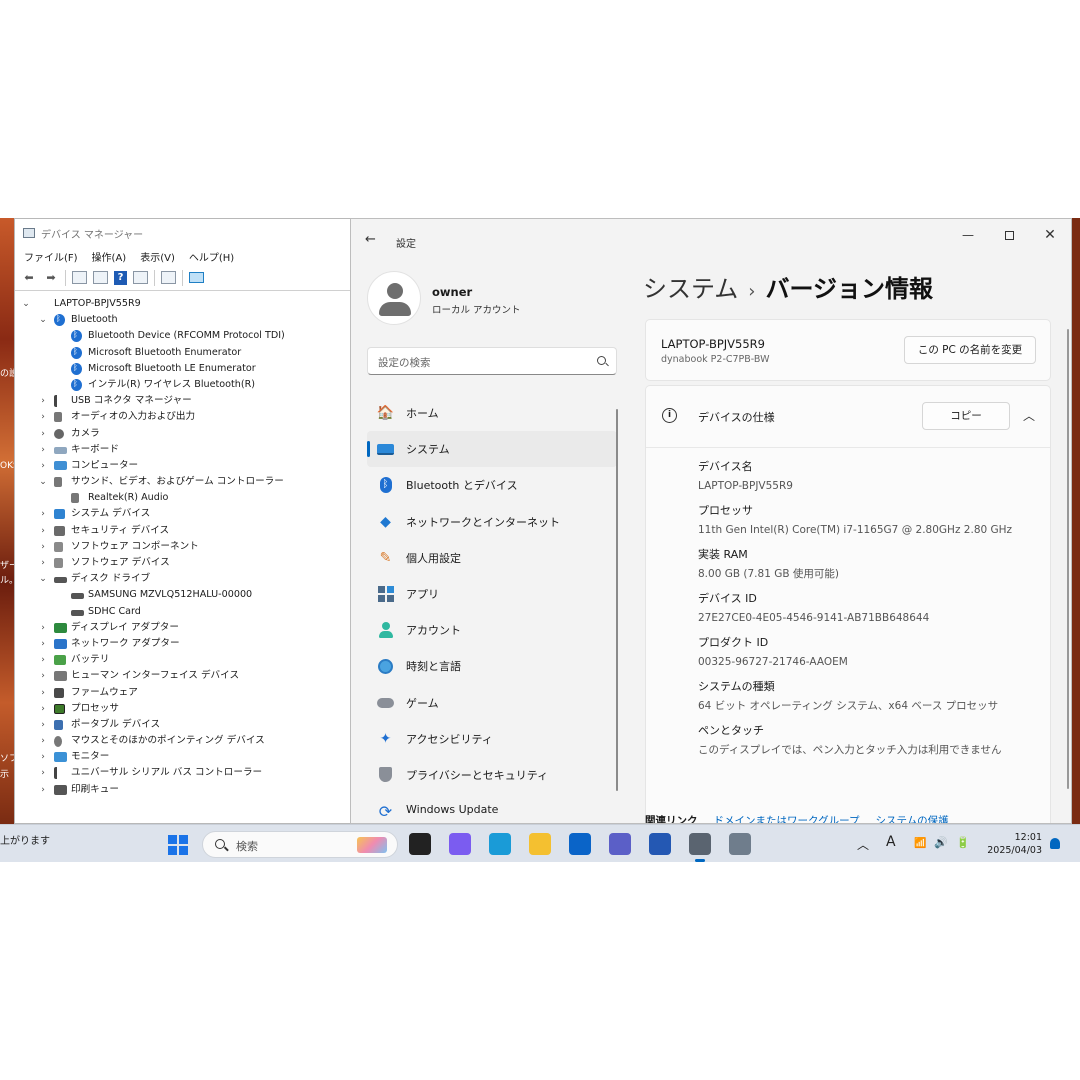  I want to click on close-button: ✕, so click(1050, 235).